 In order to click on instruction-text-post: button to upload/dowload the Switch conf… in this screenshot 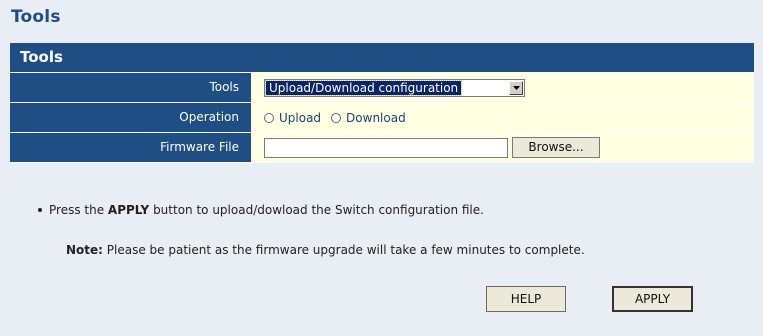, I will do `click(316, 210)`.